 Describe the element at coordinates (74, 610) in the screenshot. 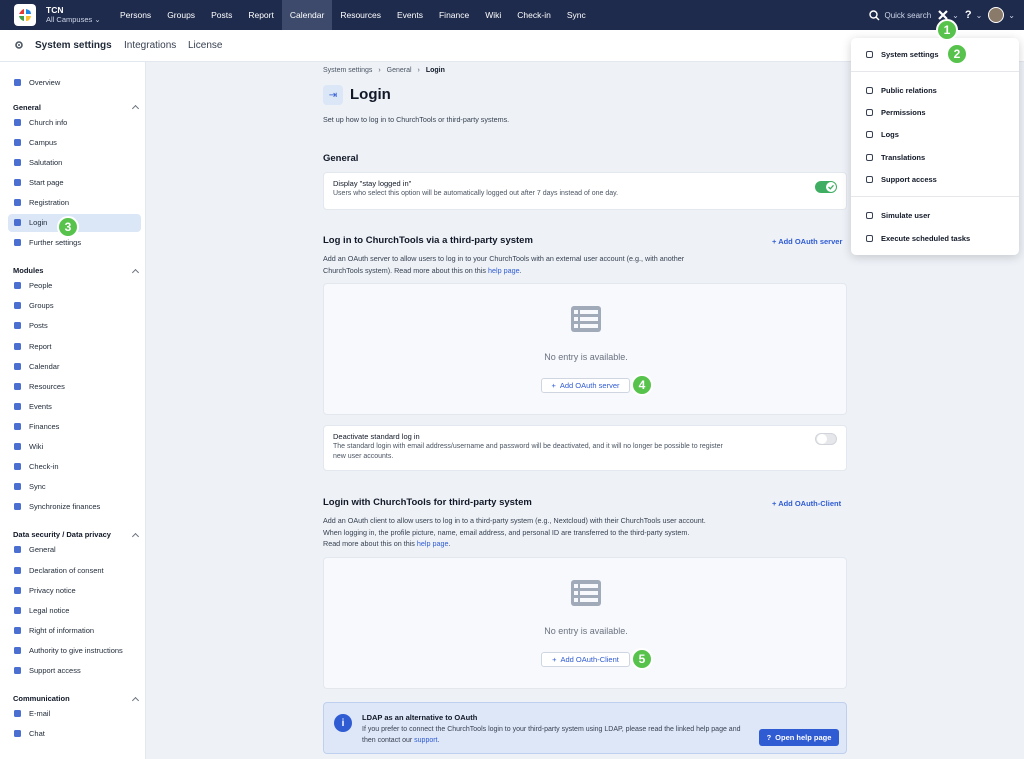

I see `sidebar-item-legal-notice: Legal notice` at that location.